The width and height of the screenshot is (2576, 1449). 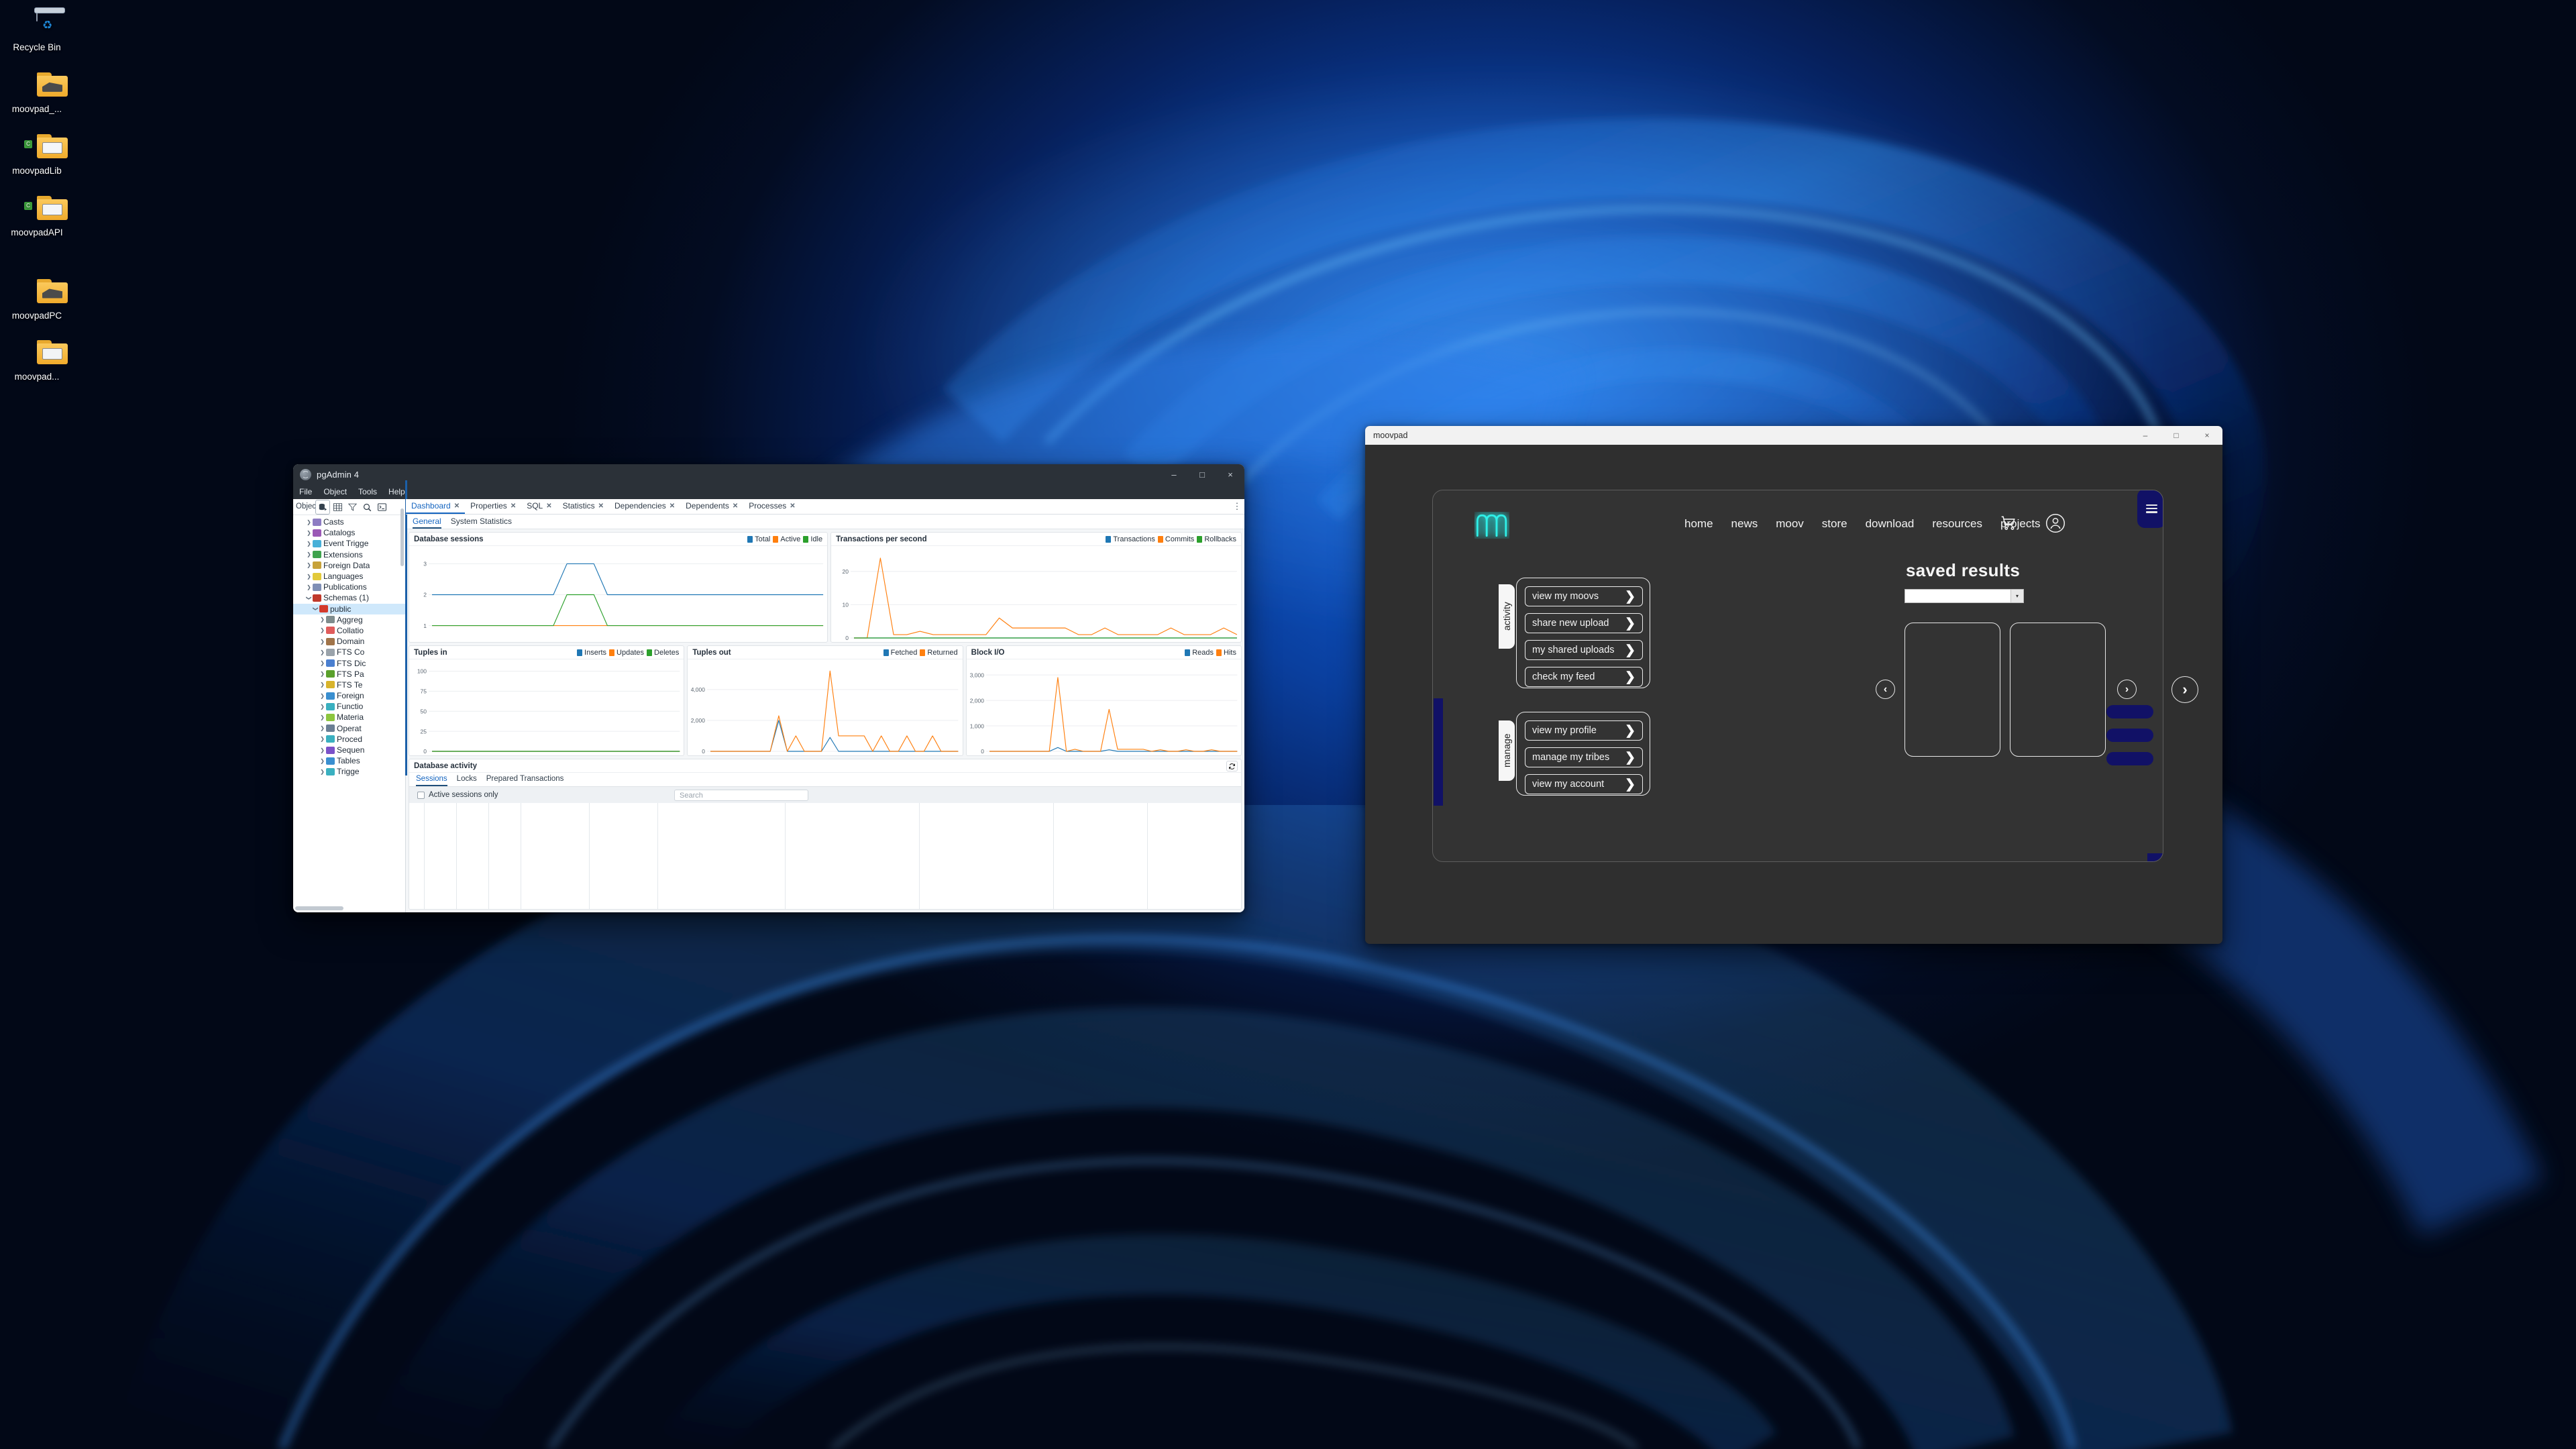 I want to click on carousel-prev-button: ‹, so click(x=1885, y=689).